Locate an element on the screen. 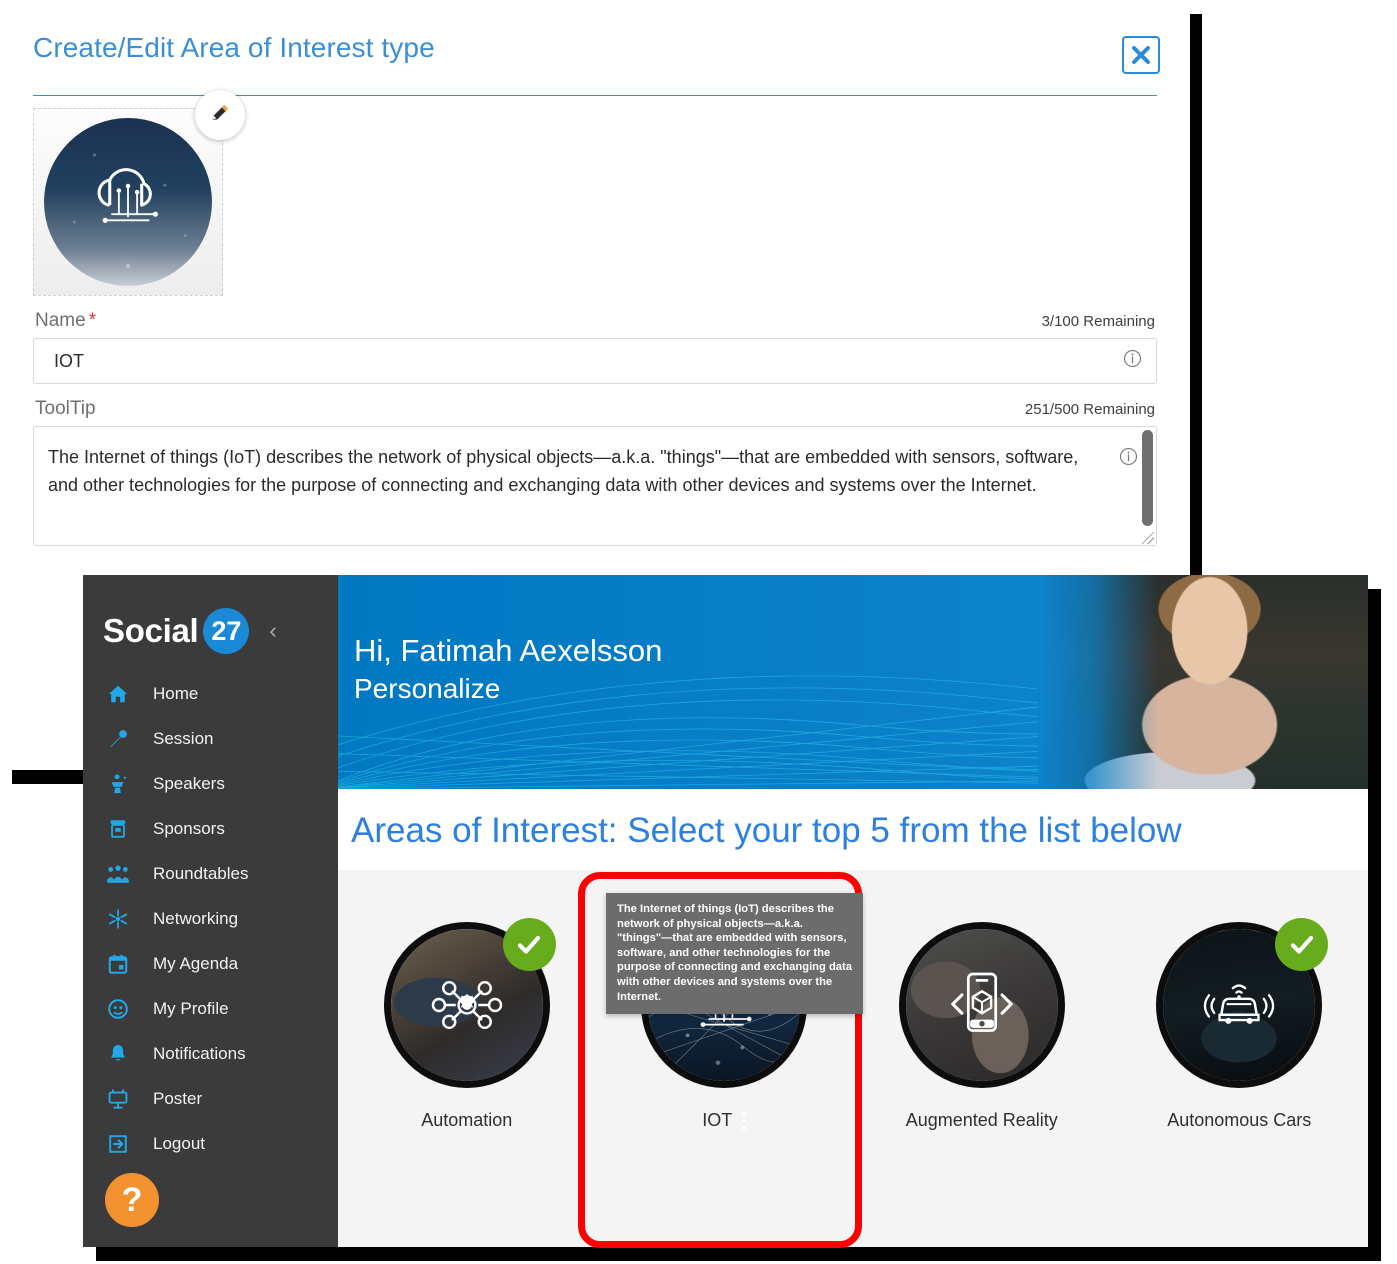  calendar-icon is located at coordinates (118, 964).